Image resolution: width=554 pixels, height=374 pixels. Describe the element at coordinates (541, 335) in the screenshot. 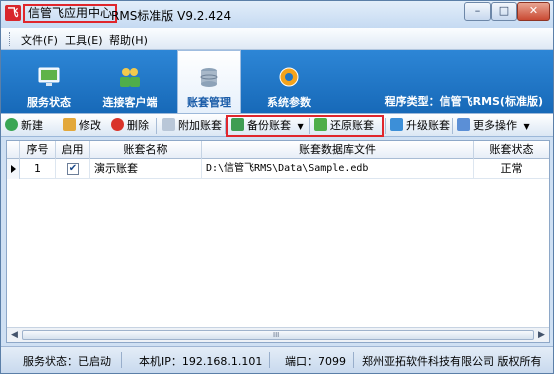

I see `scroll-right-icon: ▶` at that location.